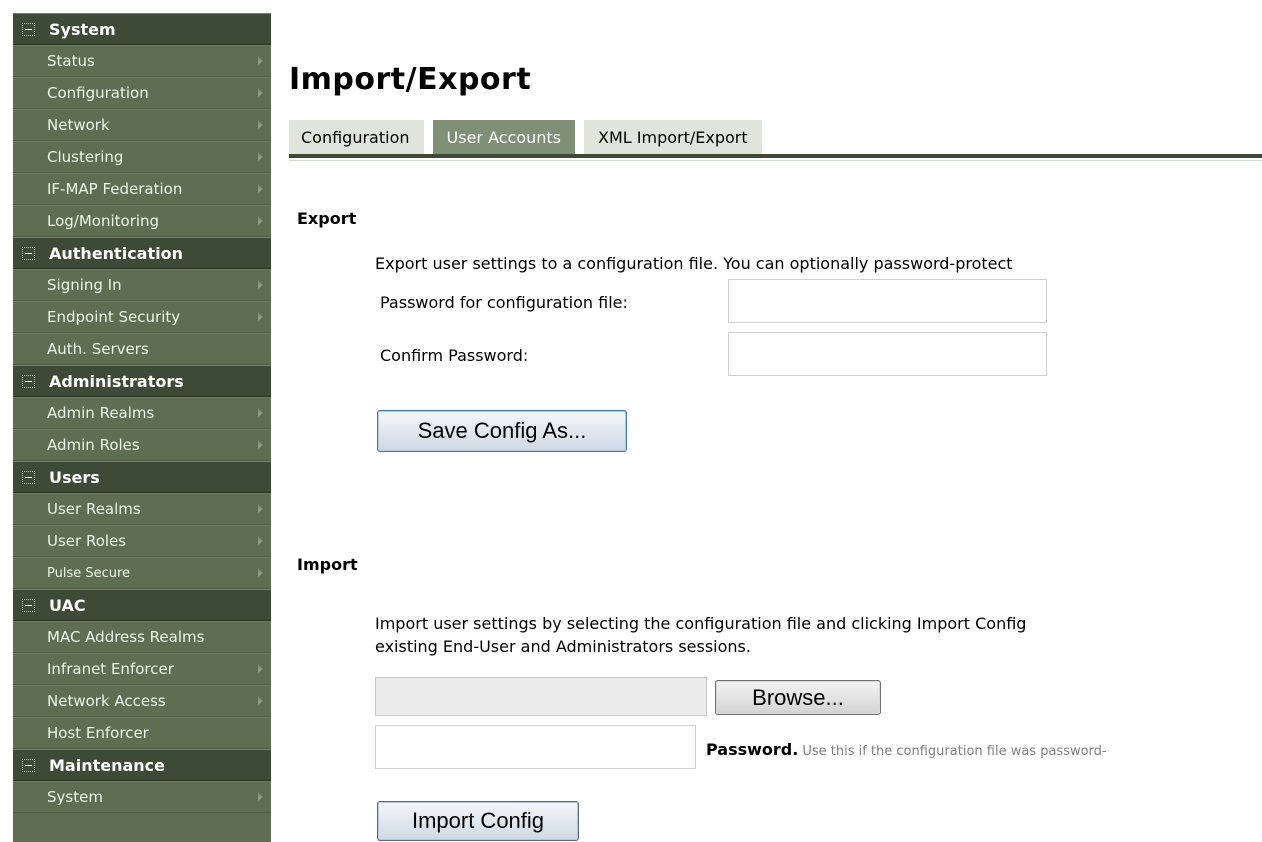  I want to click on sidebar-item-label: Signing In, so click(84, 285).